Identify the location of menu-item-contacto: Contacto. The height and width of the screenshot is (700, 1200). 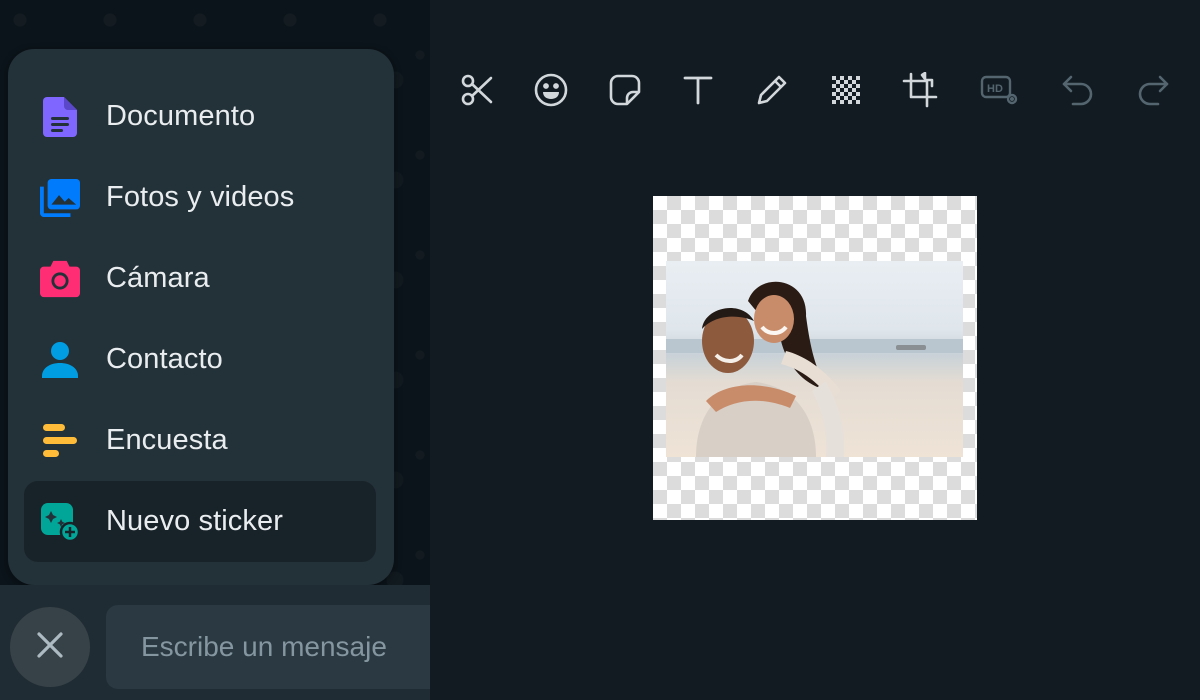
(200, 359).